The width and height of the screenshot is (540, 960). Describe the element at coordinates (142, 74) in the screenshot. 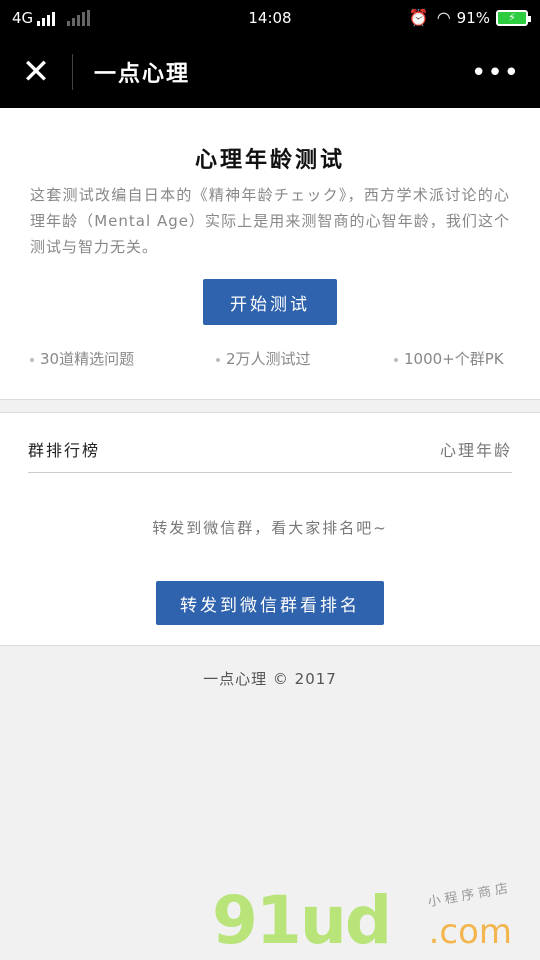

I see `page-title: 一点心理` at that location.